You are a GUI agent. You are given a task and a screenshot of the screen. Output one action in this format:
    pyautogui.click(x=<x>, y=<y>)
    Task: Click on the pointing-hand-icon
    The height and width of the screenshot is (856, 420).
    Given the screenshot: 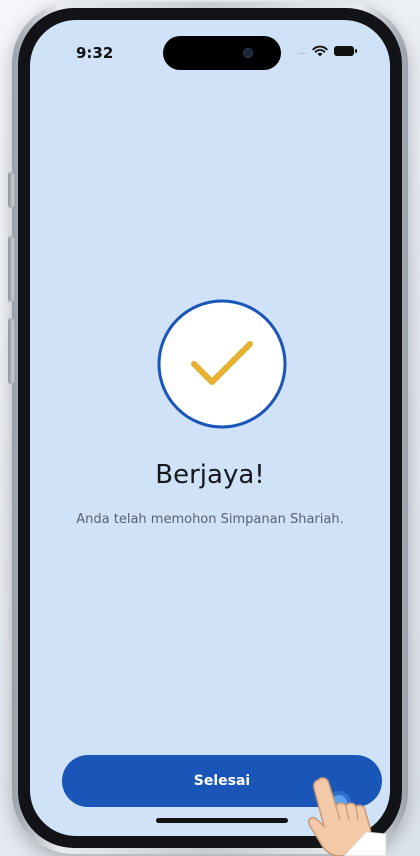 What is the action you would take?
    pyautogui.click(x=347, y=816)
    